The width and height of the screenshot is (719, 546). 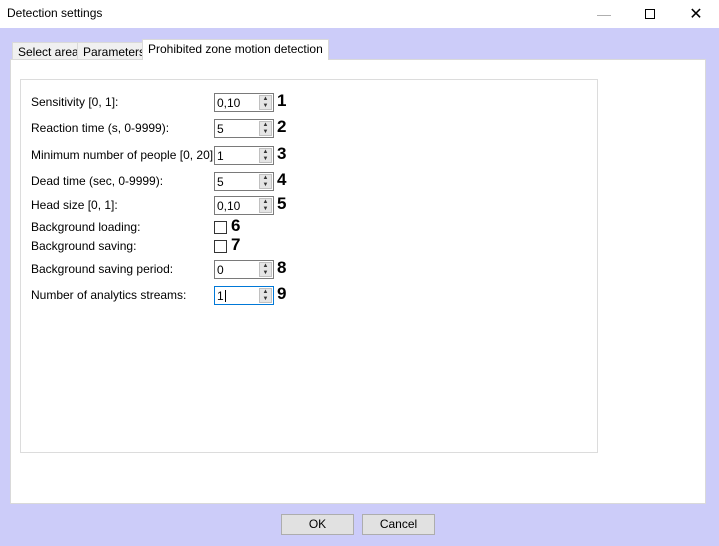 I want to click on callout-number: 5, so click(x=282, y=203).